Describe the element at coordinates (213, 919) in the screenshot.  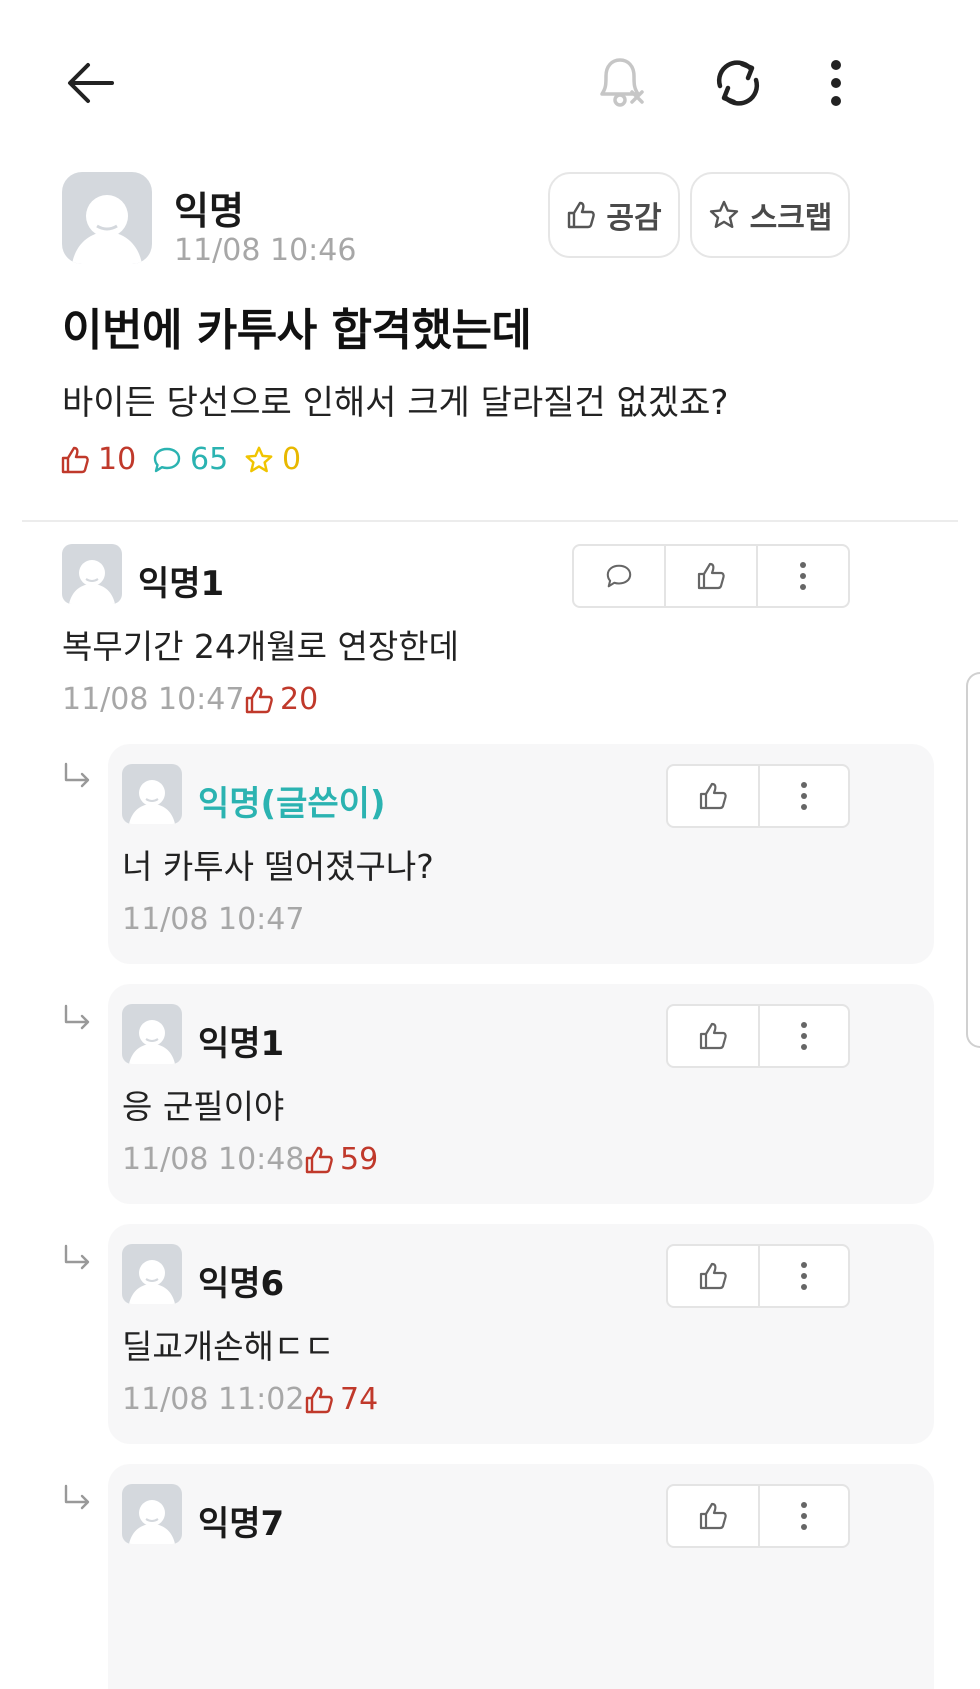
I see `reply-timestamp: 11/08 10:47` at that location.